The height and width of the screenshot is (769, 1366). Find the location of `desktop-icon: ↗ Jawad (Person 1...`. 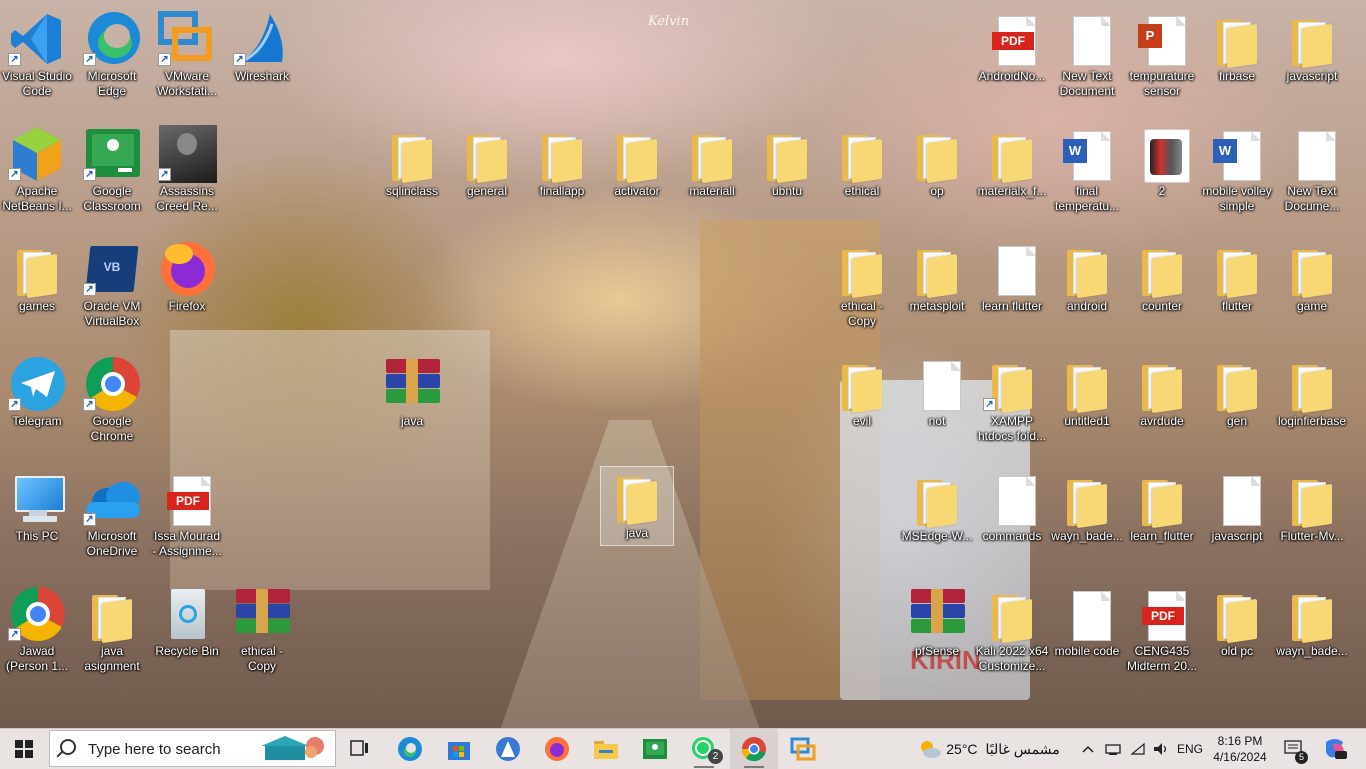

desktop-icon: ↗ Jawad (Person 1... is located at coordinates (37, 640).